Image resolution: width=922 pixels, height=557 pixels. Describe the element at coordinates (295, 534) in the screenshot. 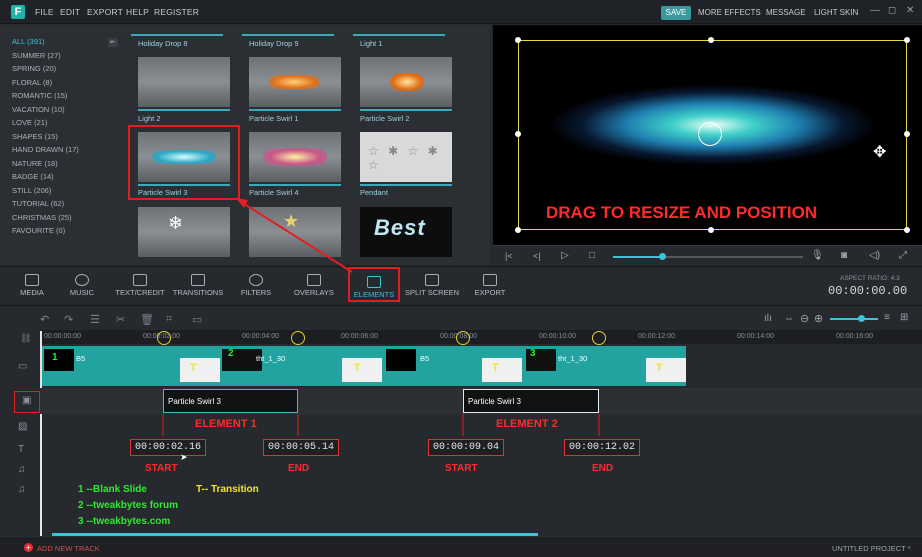

I see `timeline-scrollbar` at that location.